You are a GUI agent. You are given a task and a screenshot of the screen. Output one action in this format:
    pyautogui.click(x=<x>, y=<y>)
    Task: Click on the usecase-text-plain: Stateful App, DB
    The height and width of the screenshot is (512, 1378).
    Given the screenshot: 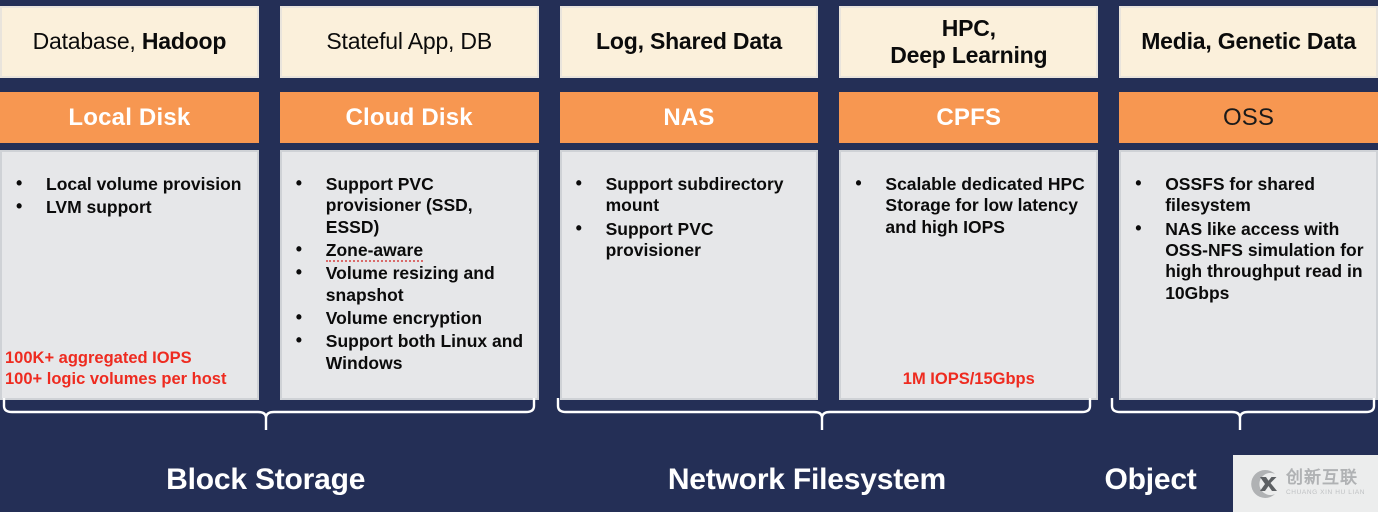 What is the action you would take?
    pyautogui.click(x=409, y=41)
    